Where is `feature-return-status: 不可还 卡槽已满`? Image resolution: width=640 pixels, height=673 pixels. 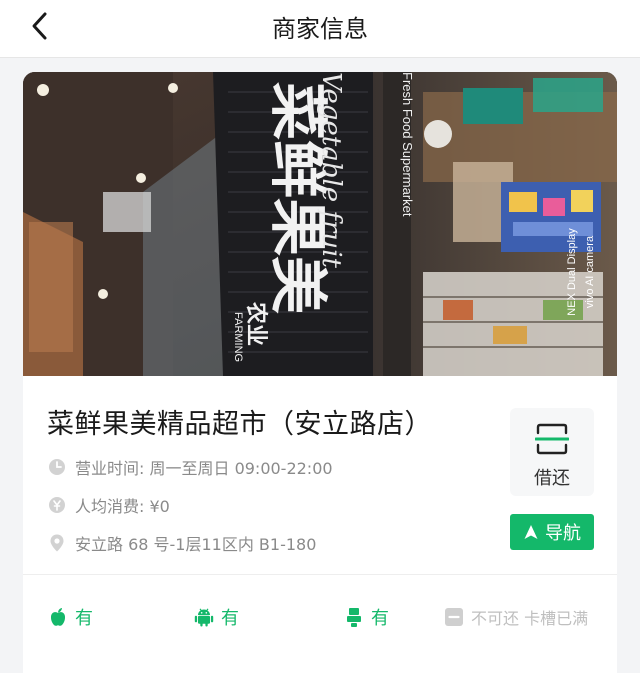 feature-return-status: 不可还 卡槽已满 is located at coordinates (515, 617).